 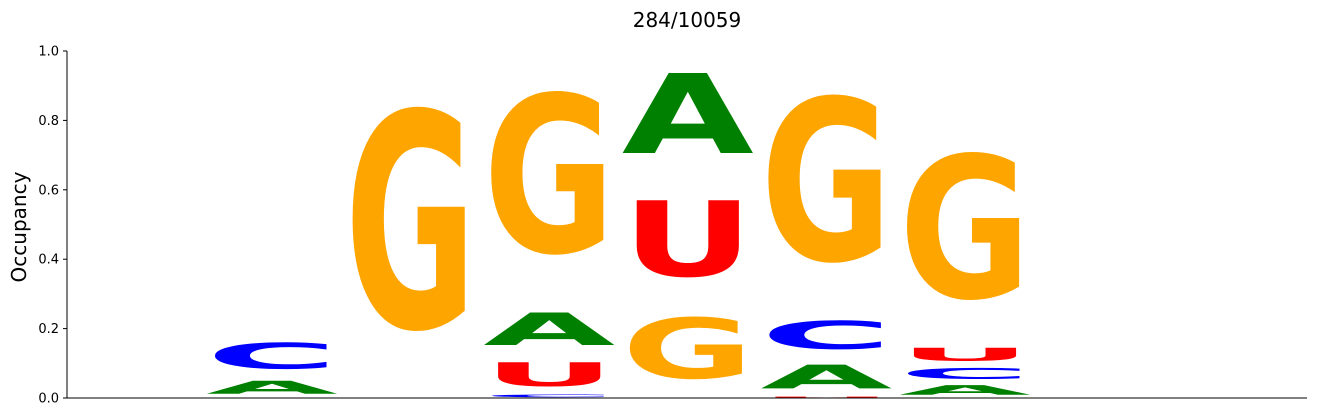 I want to click on y-tick-label: 0.2, so click(x=48, y=329).